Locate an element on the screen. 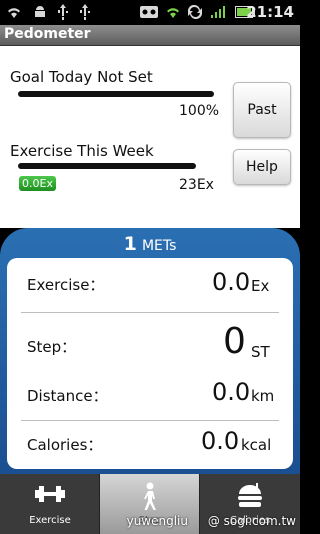  signal-strength-icon is located at coordinates (218, 12).